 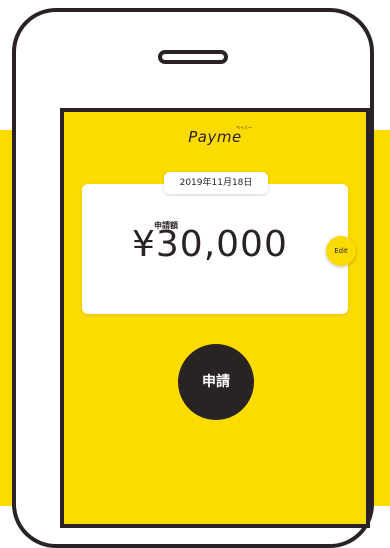 I want to click on phone-speaker, so click(x=193, y=57).